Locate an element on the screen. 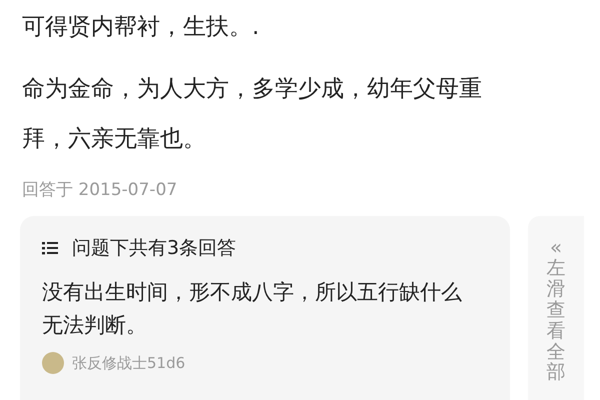 The image size is (600, 400). answer-paragraph: 可得贤内帮衬，生扶。. is located at coordinates (141, 27).